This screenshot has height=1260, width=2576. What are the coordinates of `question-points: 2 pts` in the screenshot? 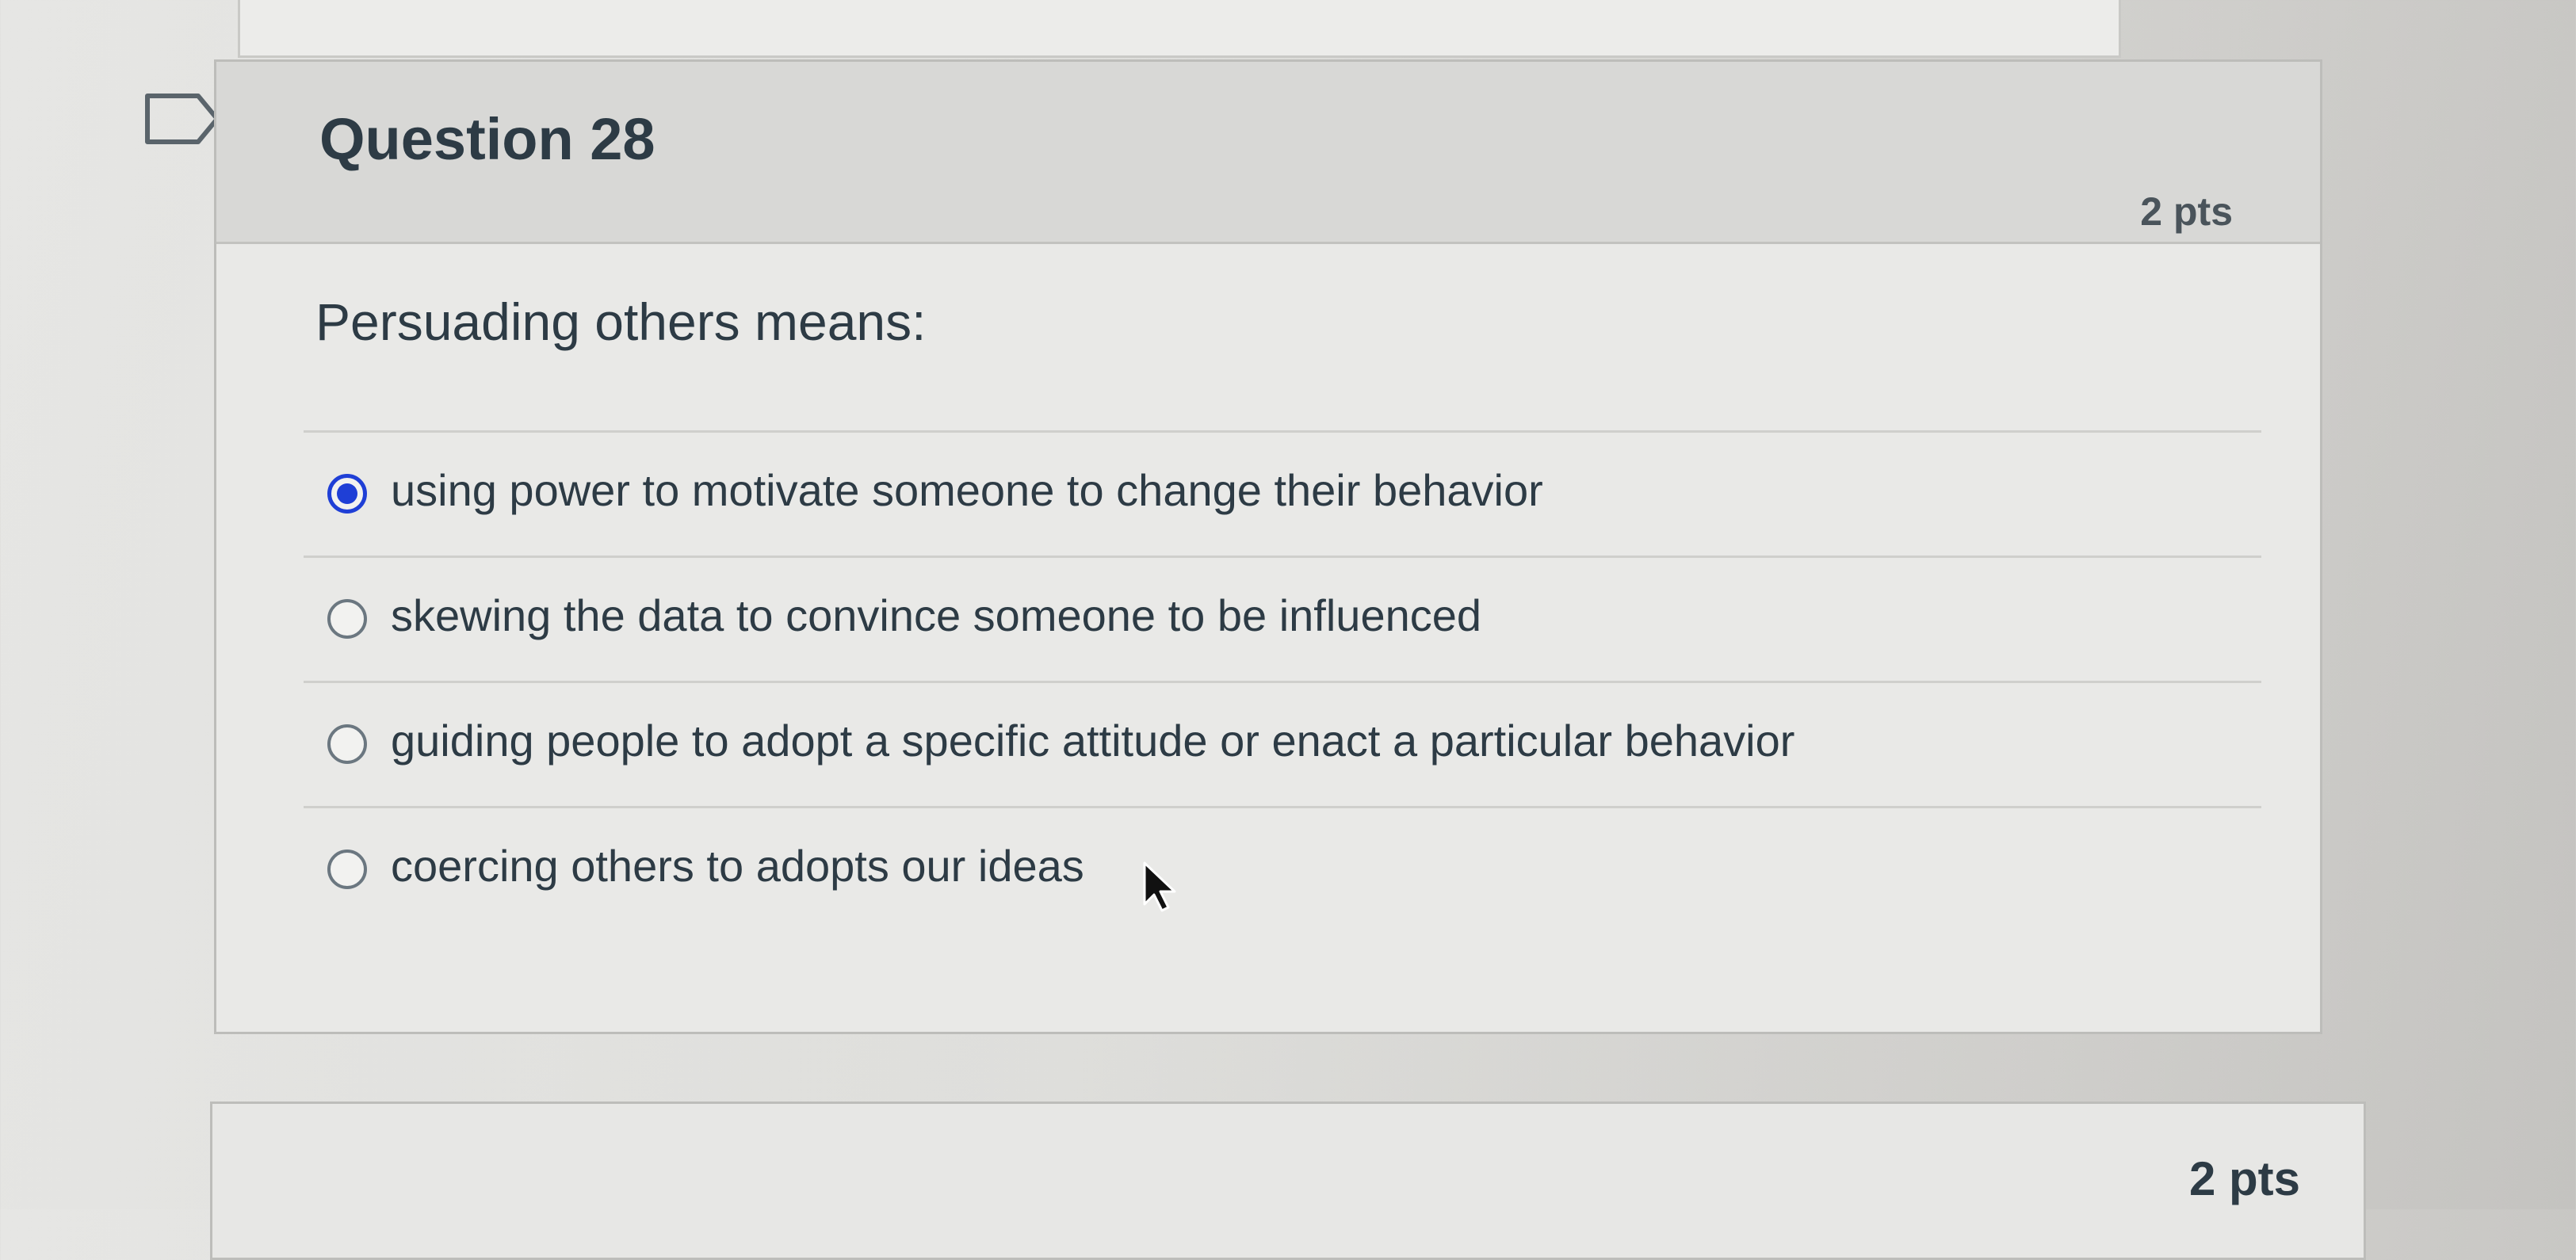 It's located at (2186, 211).